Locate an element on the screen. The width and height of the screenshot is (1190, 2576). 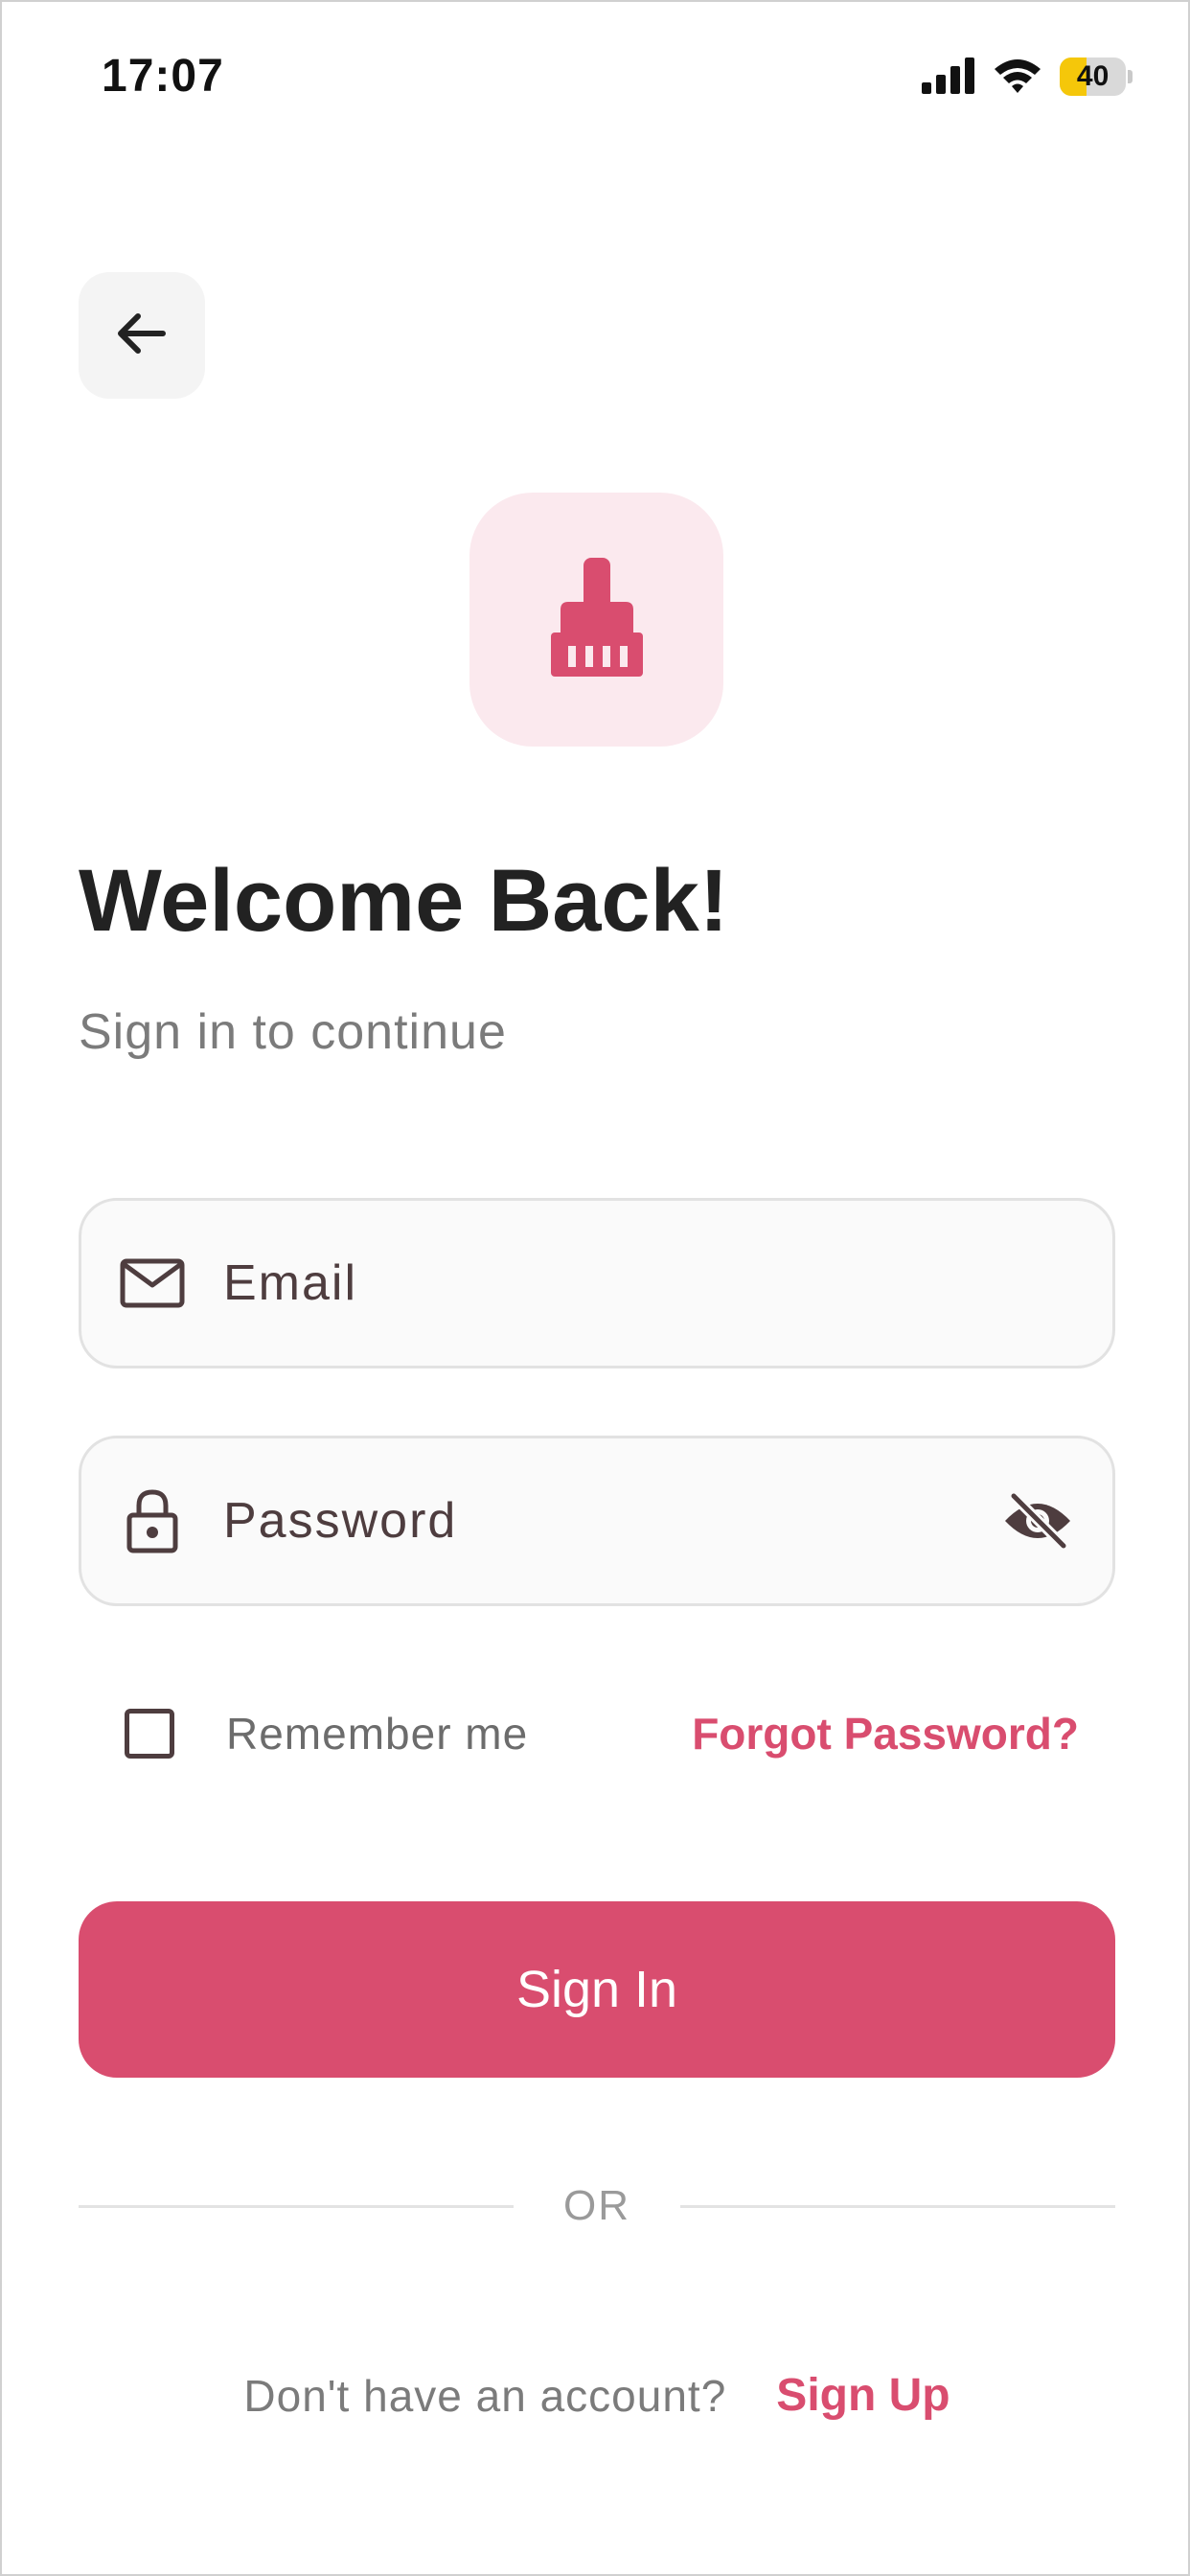
email-field is located at coordinates (597, 1283).